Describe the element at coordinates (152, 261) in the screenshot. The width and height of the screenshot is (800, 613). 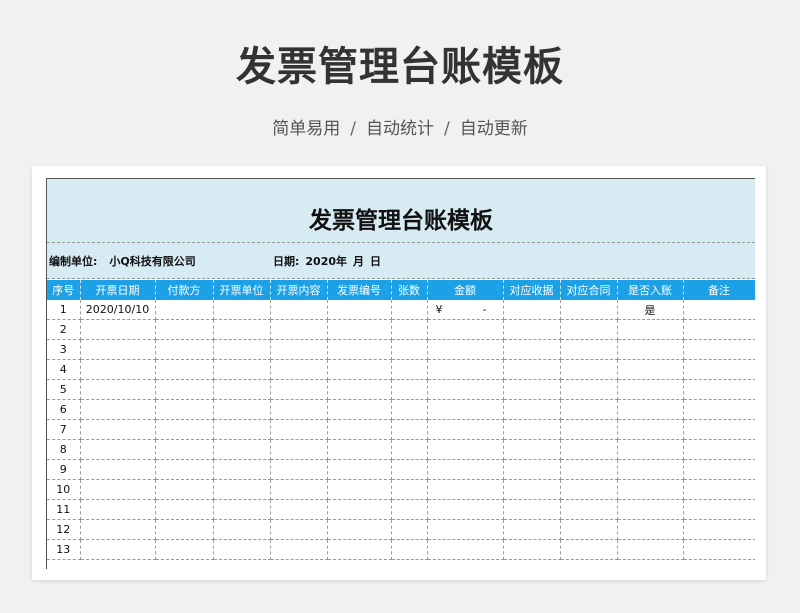
I see `unit-value: 小Q科技有限公司` at that location.